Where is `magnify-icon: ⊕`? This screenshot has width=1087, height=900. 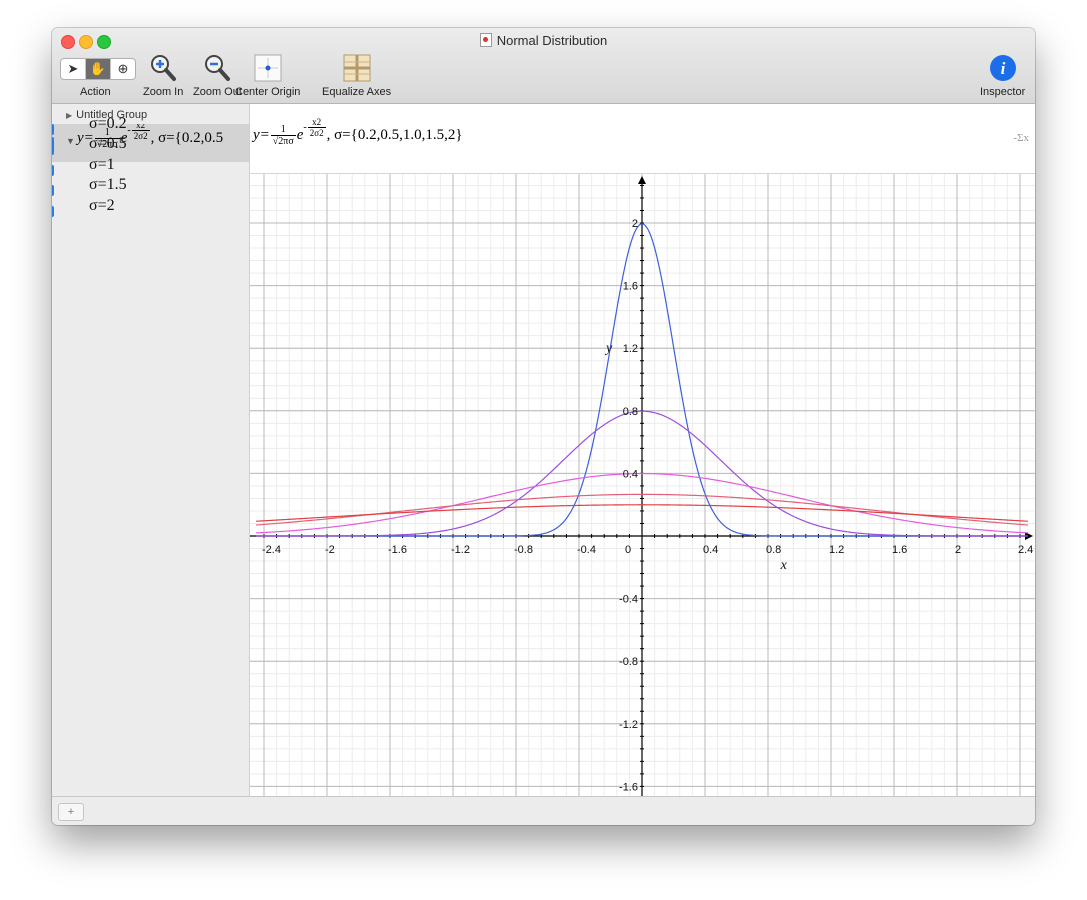
magnify-icon: ⊕ is located at coordinates (123, 69).